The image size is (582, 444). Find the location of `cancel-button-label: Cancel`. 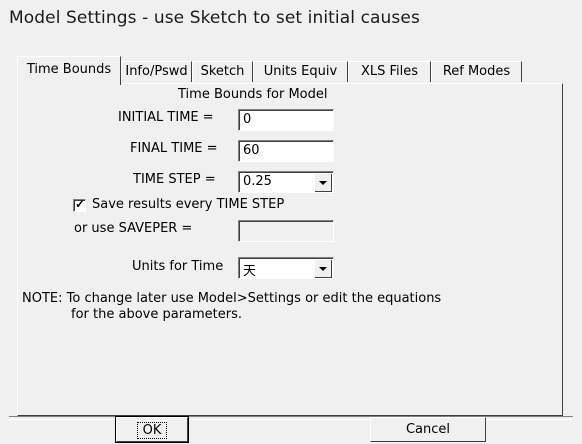

cancel-button-label: Cancel is located at coordinates (428, 429).